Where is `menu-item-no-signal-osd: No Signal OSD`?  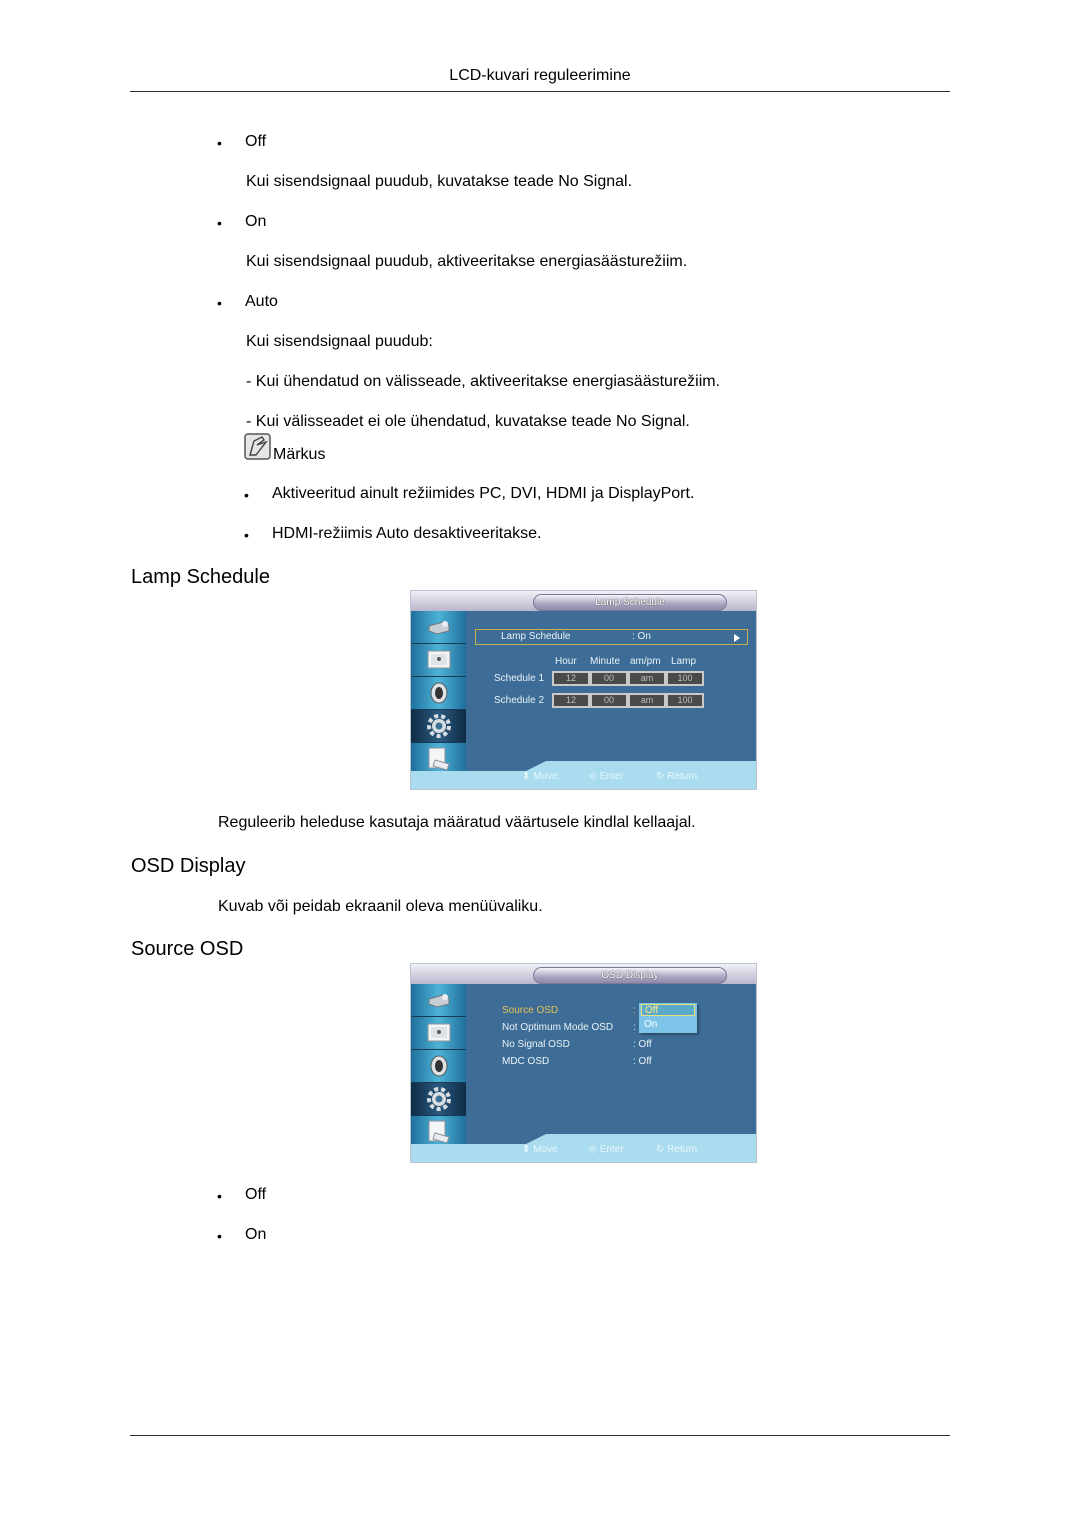 menu-item-no-signal-osd: No Signal OSD is located at coordinates (536, 1044).